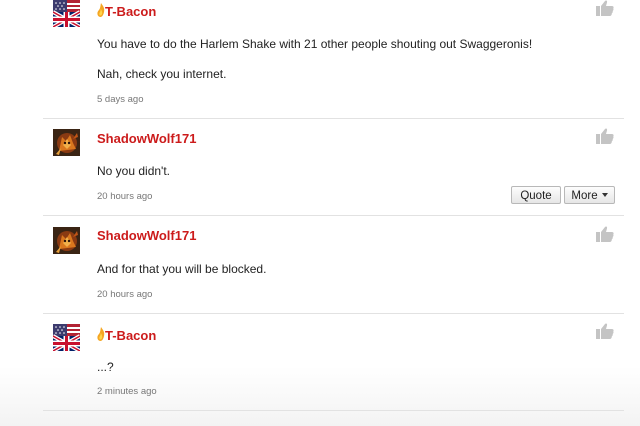  Describe the element at coordinates (162, 74) in the screenshot. I see `comment-text: Nah, check you internet.` at that location.